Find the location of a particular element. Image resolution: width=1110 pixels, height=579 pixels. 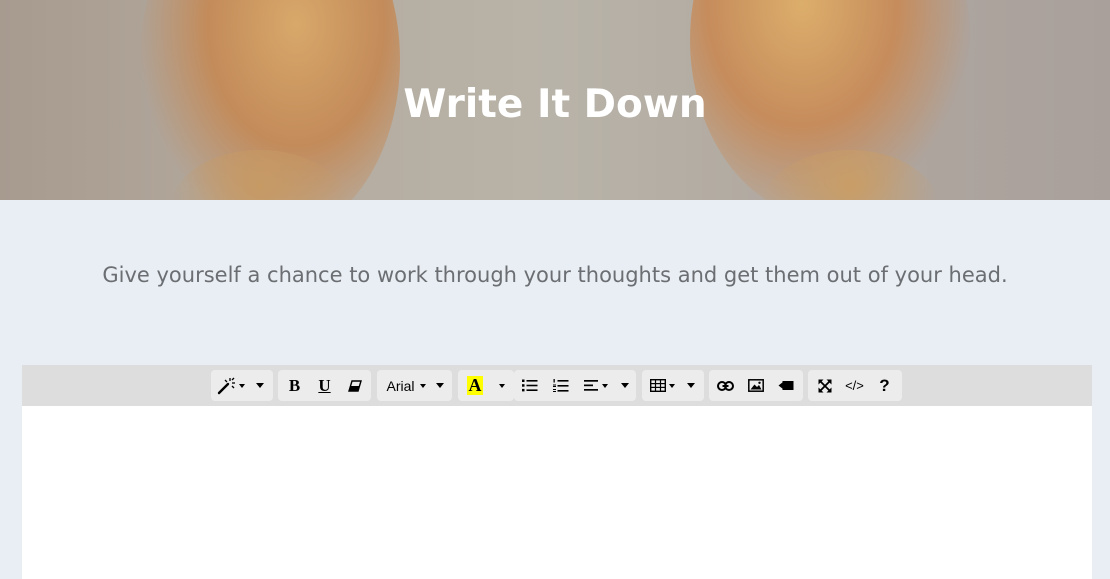

clear-format-button is located at coordinates (354, 385).